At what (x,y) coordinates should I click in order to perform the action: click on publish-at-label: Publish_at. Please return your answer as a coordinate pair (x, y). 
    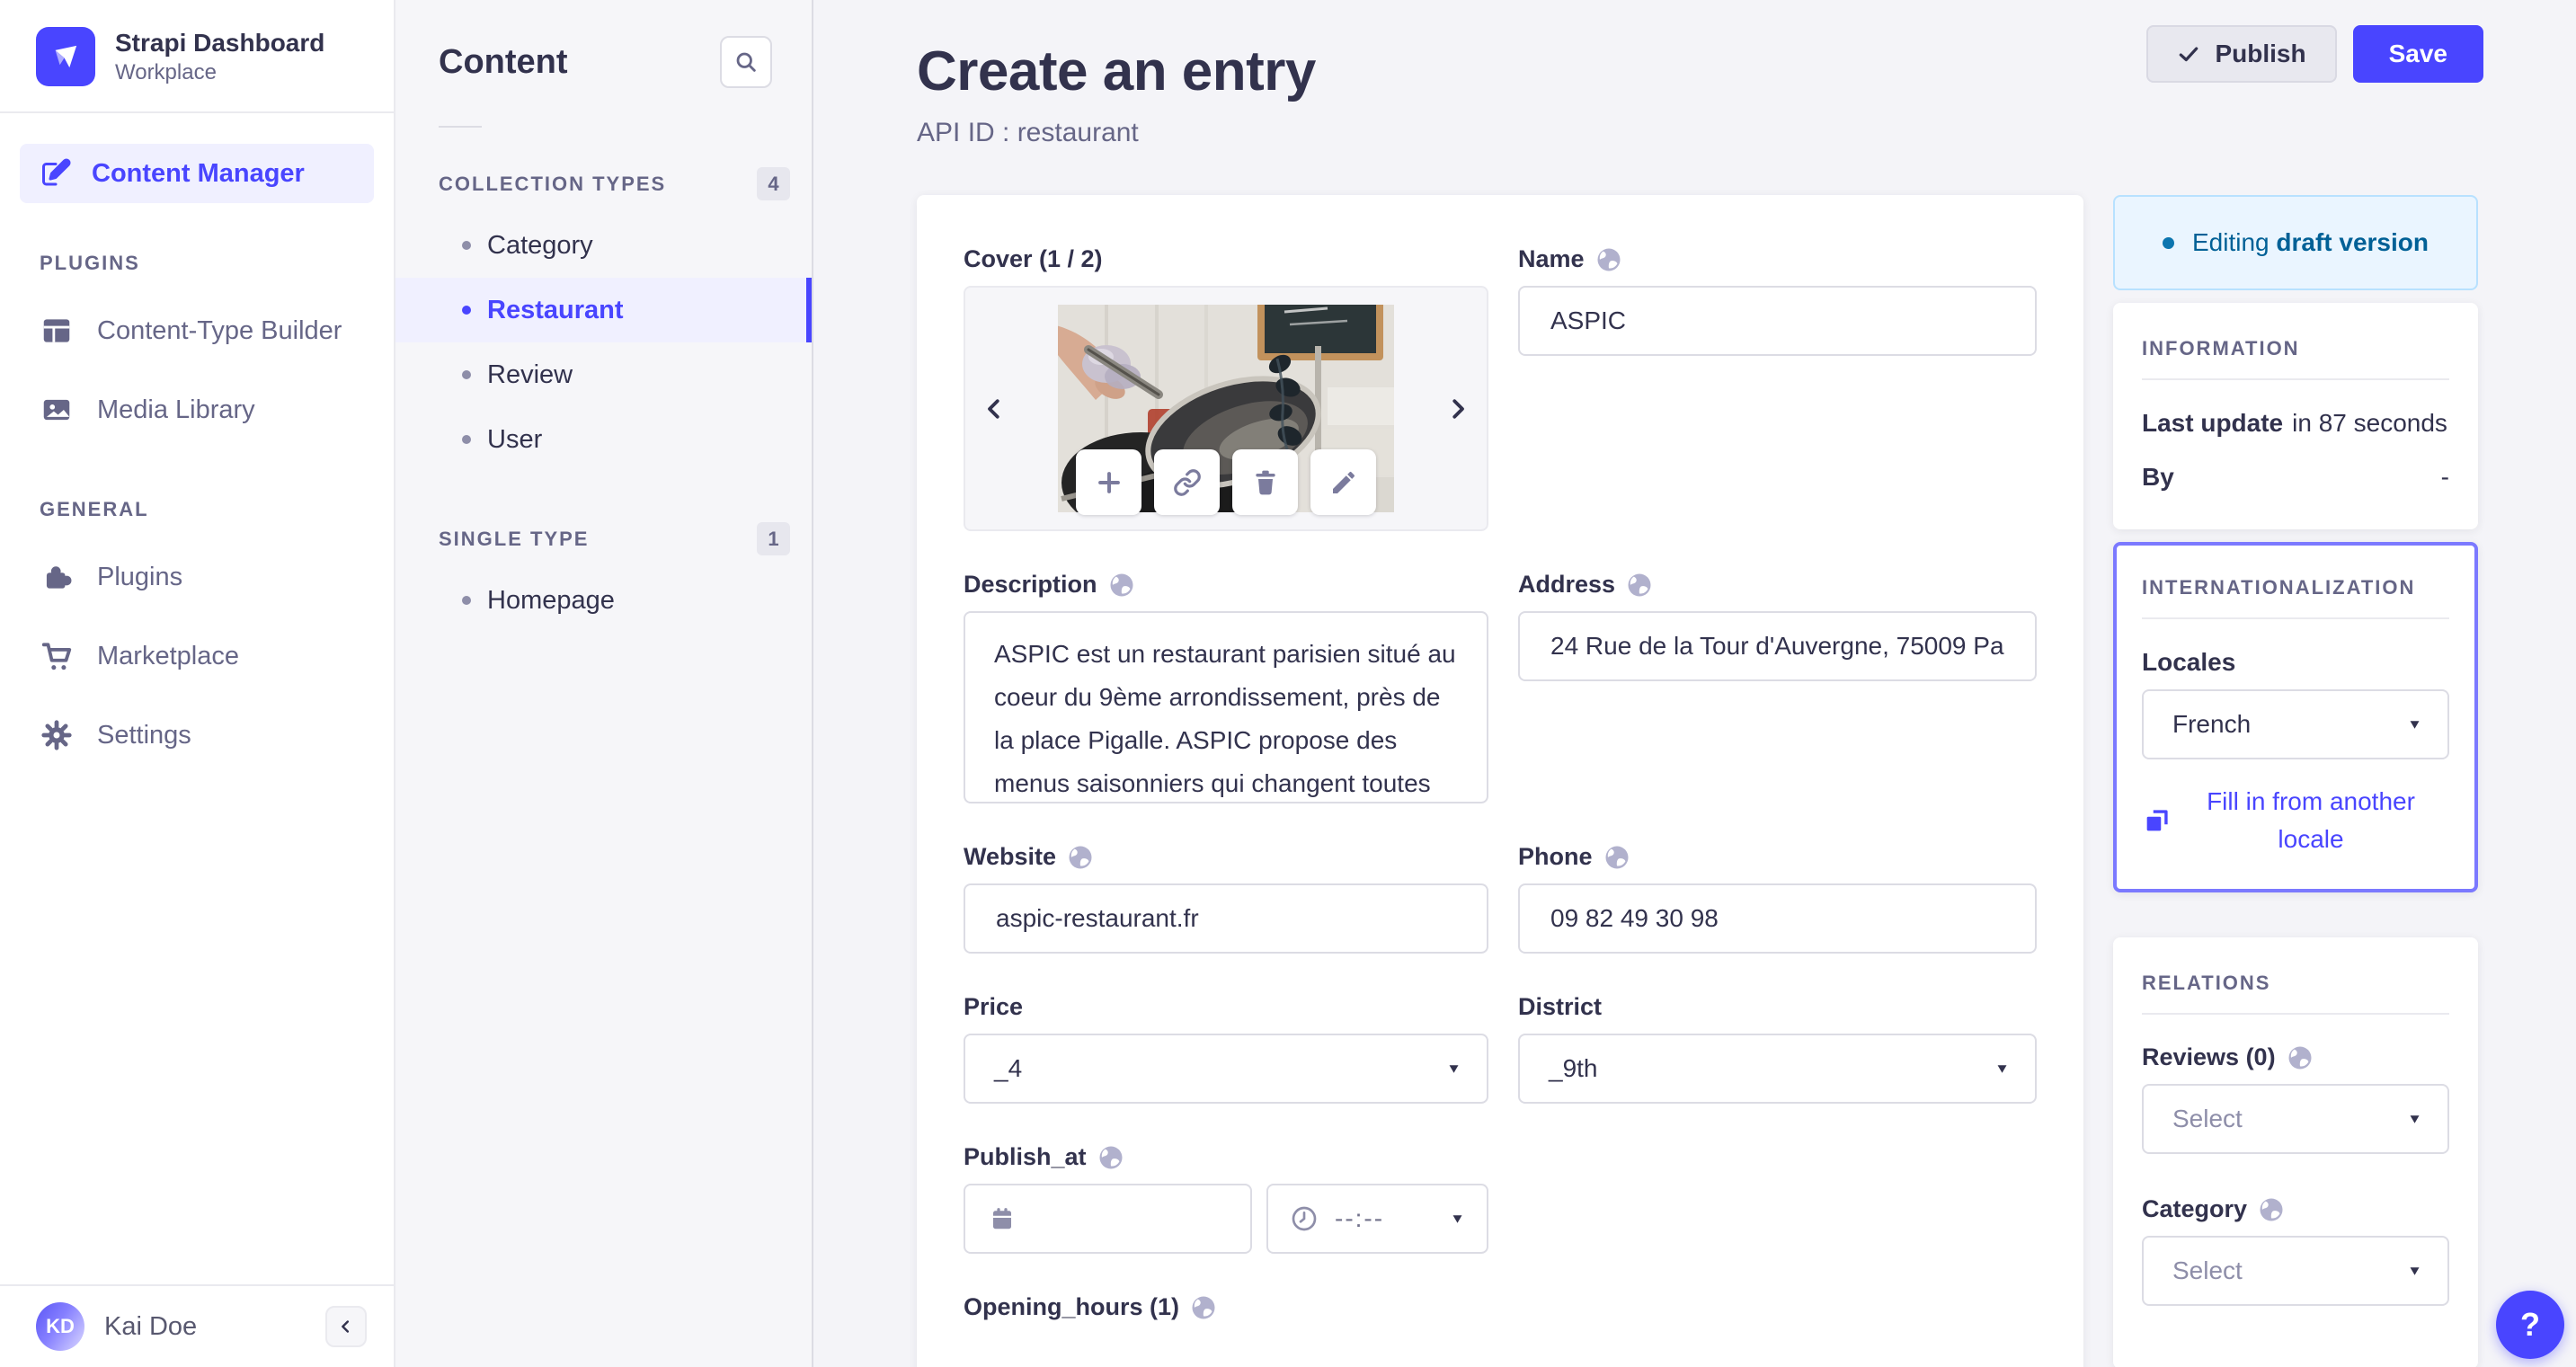
    Looking at the image, I should click on (1226, 1157).